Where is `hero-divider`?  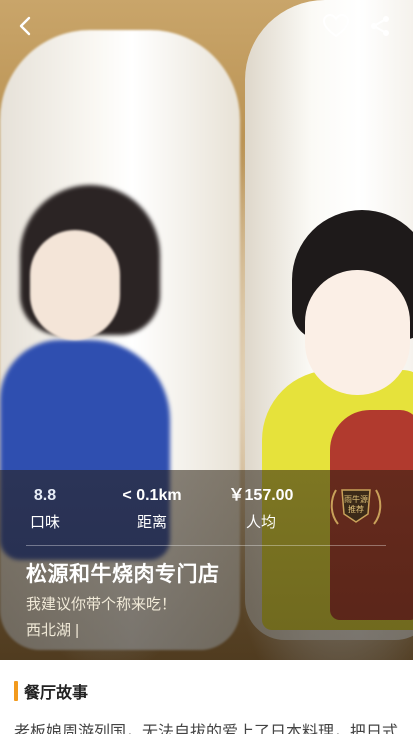 hero-divider is located at coordinates (206, 545).